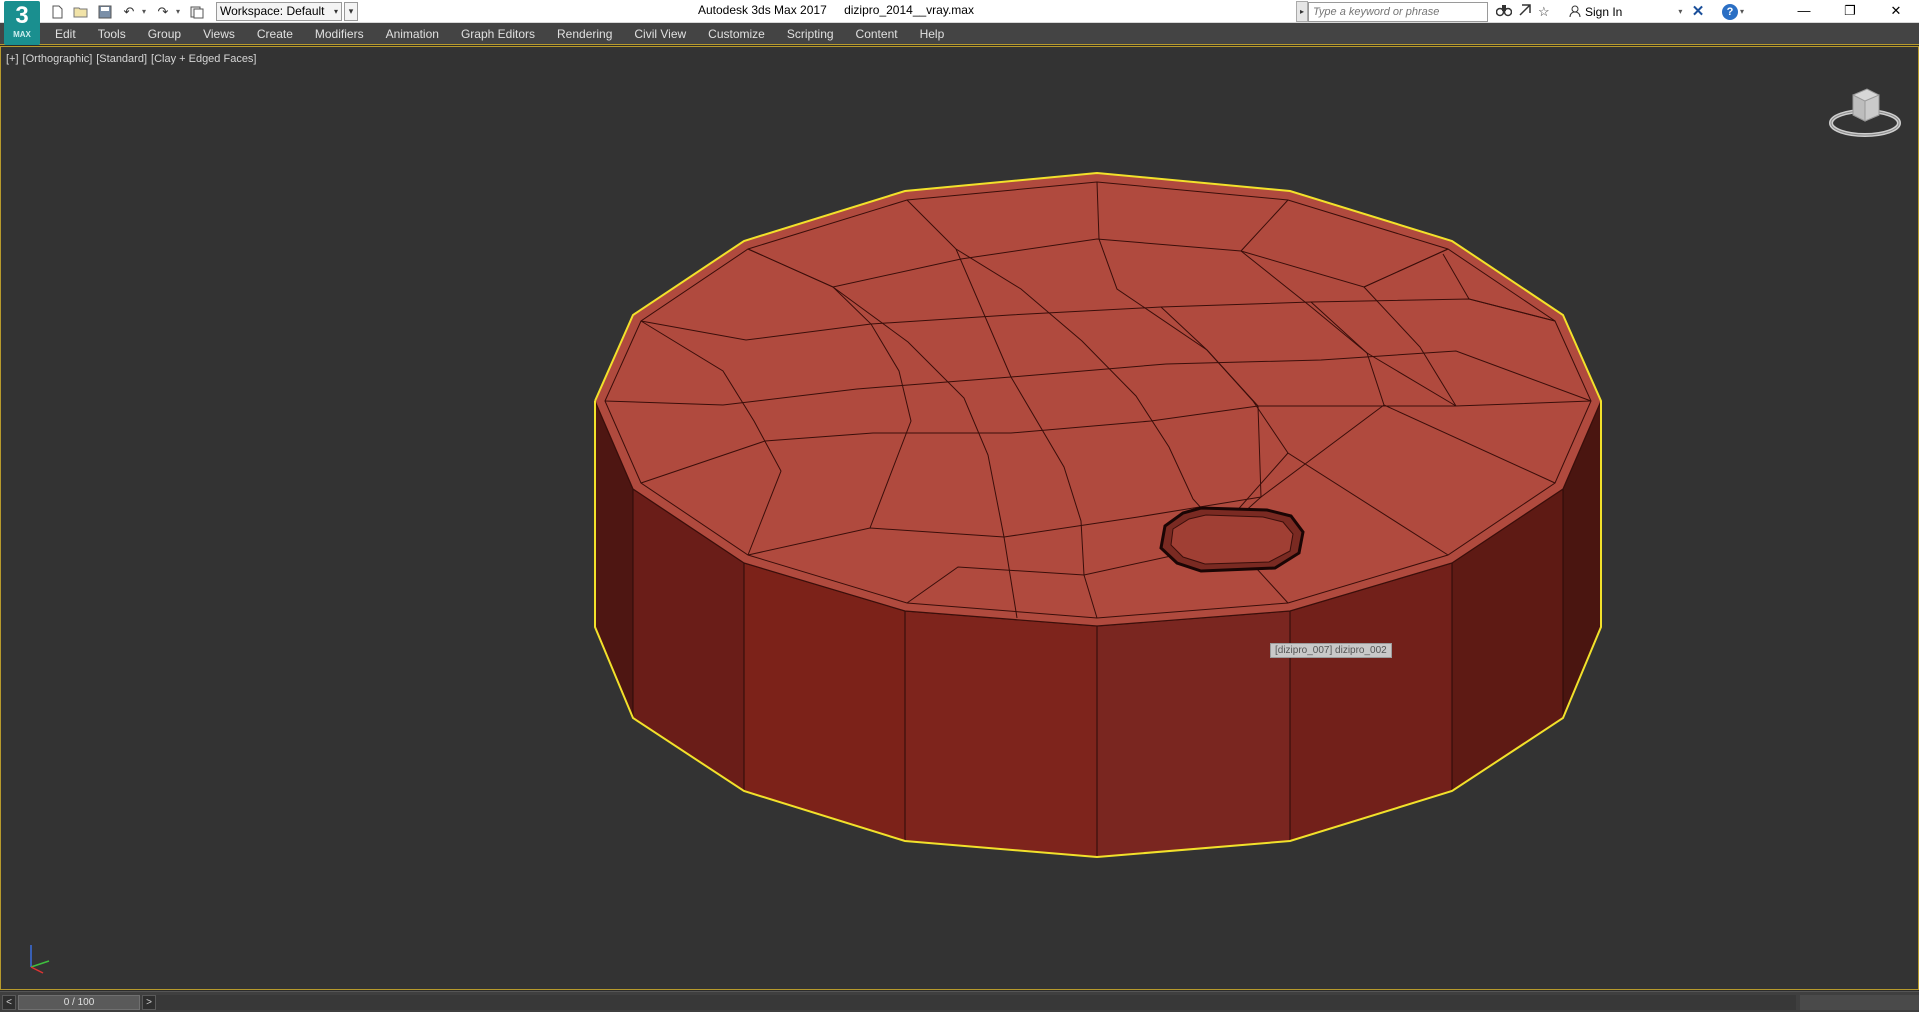 The height and width of the screenshot is (1012, 1919). Describe the element at coordinates (1302, 11) in the screenshot. I see `search-expand-icon: ▸` at that location.